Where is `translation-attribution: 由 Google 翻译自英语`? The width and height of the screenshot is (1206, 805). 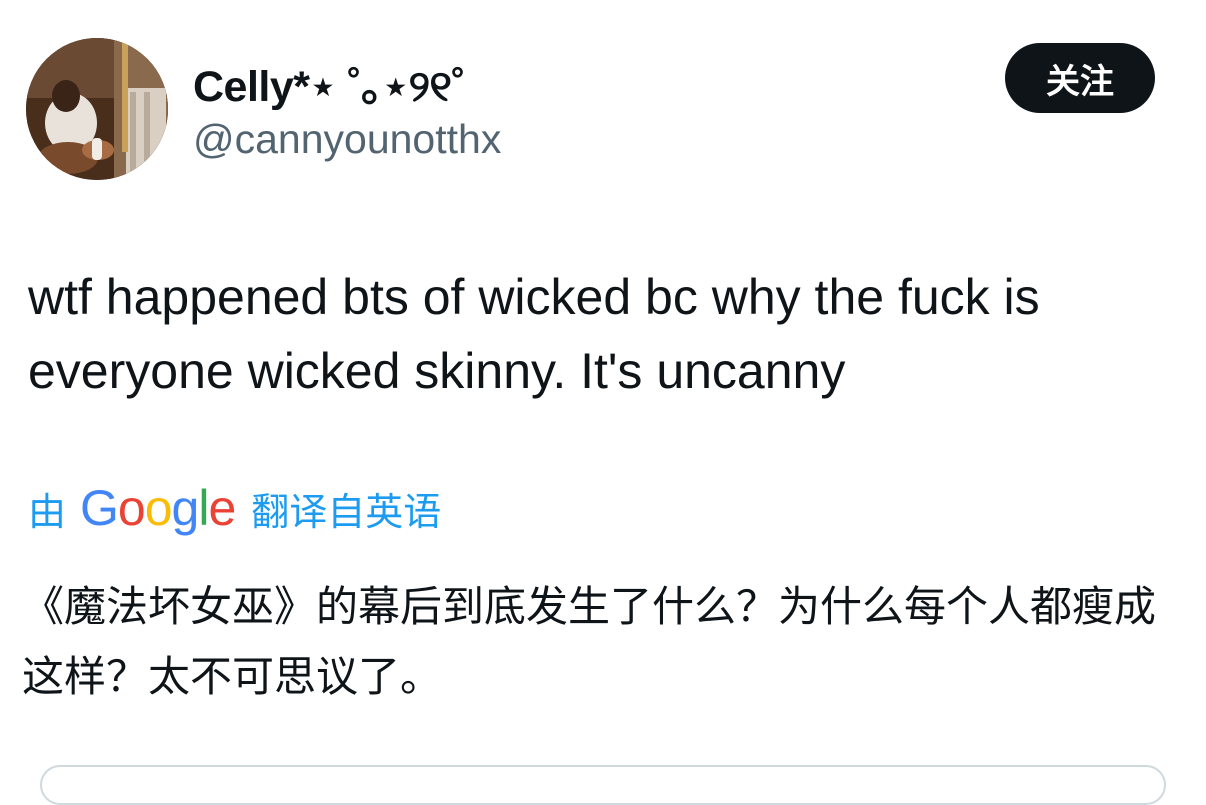 translation-attribution: 由 Google 翻译自英语 is located at coordinates (234, 508).